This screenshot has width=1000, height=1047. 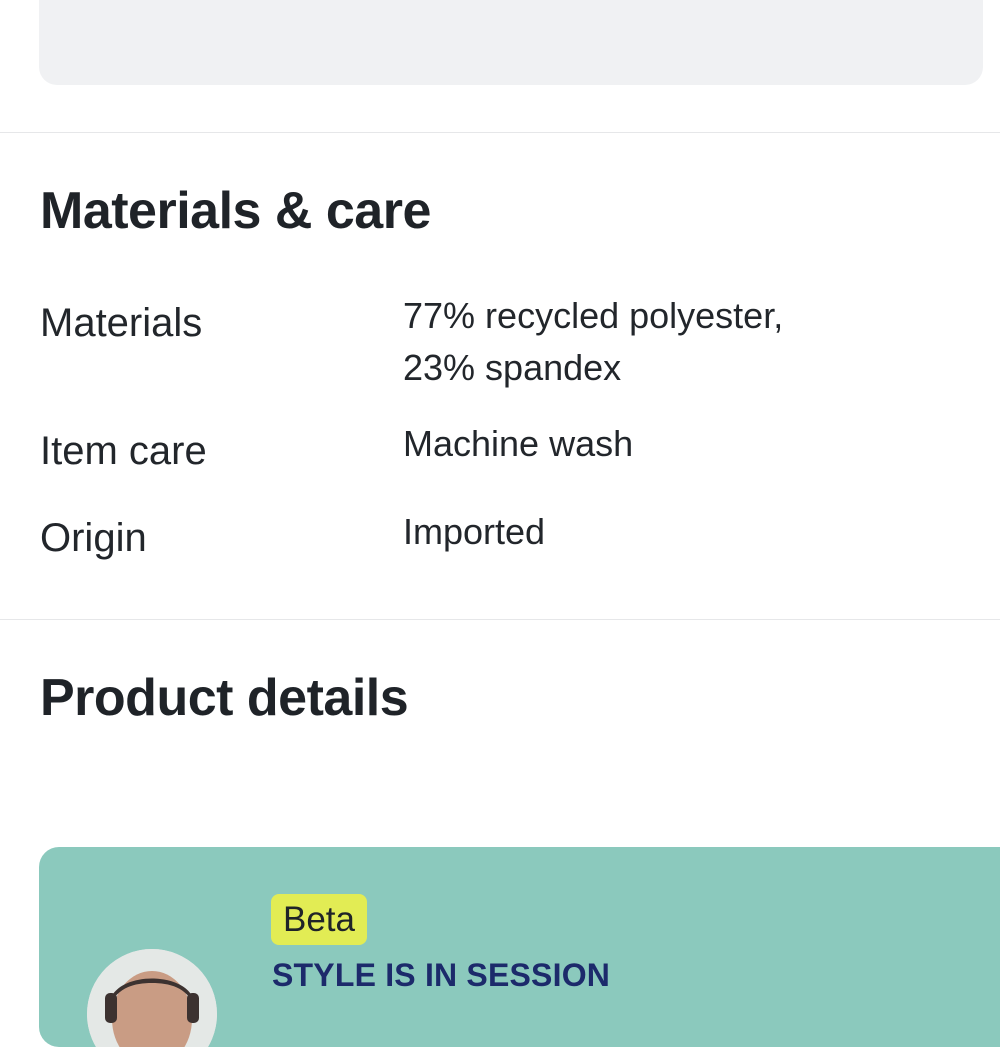 What do you see at coordinates (93, 538) in the screenshot?
I see `spec-label-origin: Origin` at bounding box center [93, 538].